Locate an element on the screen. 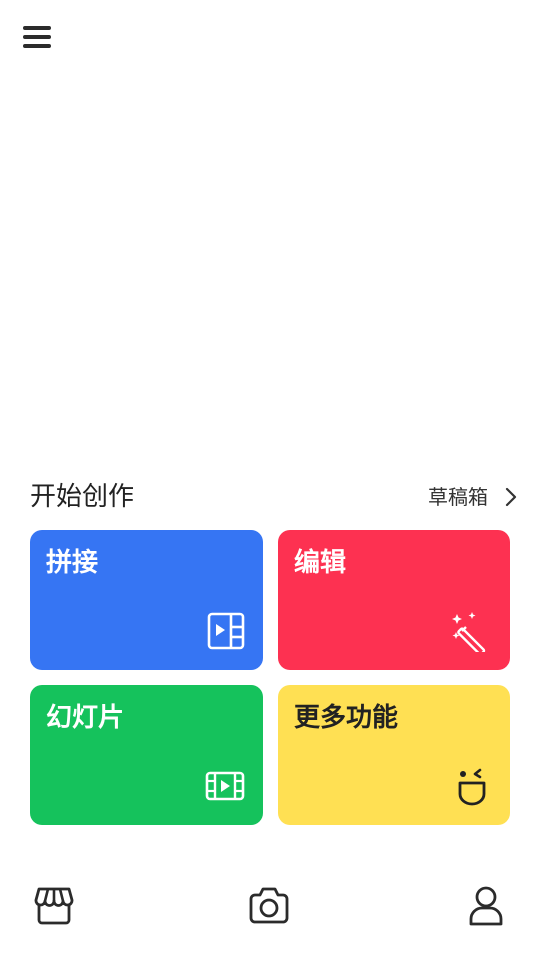  more-features-card-label: 更多功能 is located at coordinates (346, 718).